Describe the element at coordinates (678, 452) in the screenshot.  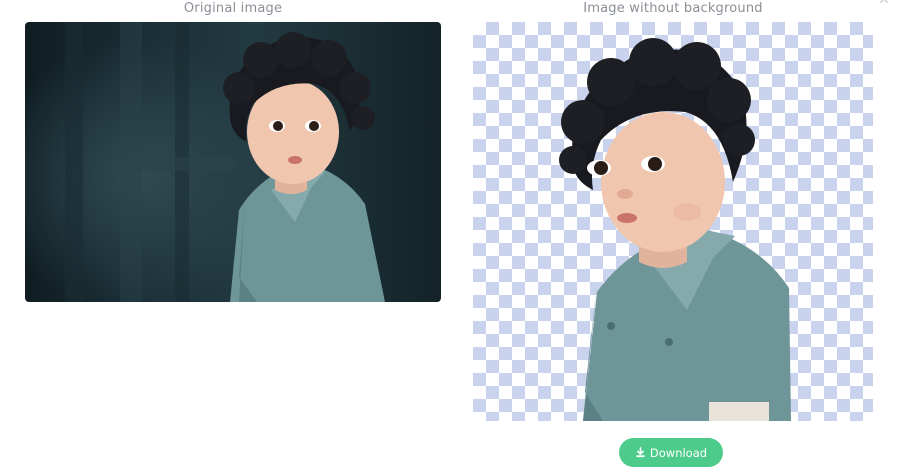
I see `download-button-label: Download` at that location.